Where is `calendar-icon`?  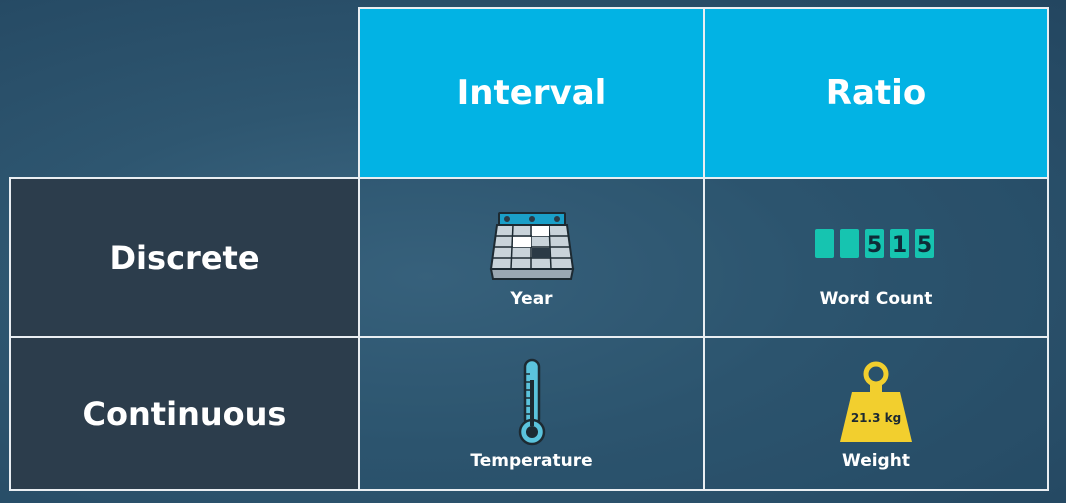 calendar-icon is located at coordinates (531, 246).